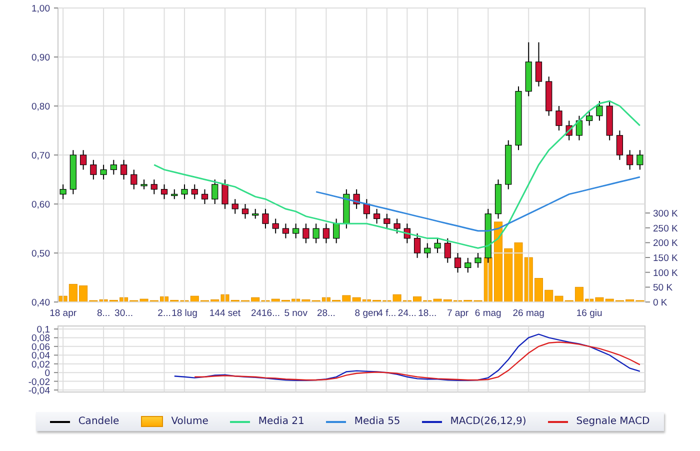  What do you see at coordinates (296, 313) in the screenshot?
I see `axis-tick-label: 5 nov` at bounding box center [296, 313].